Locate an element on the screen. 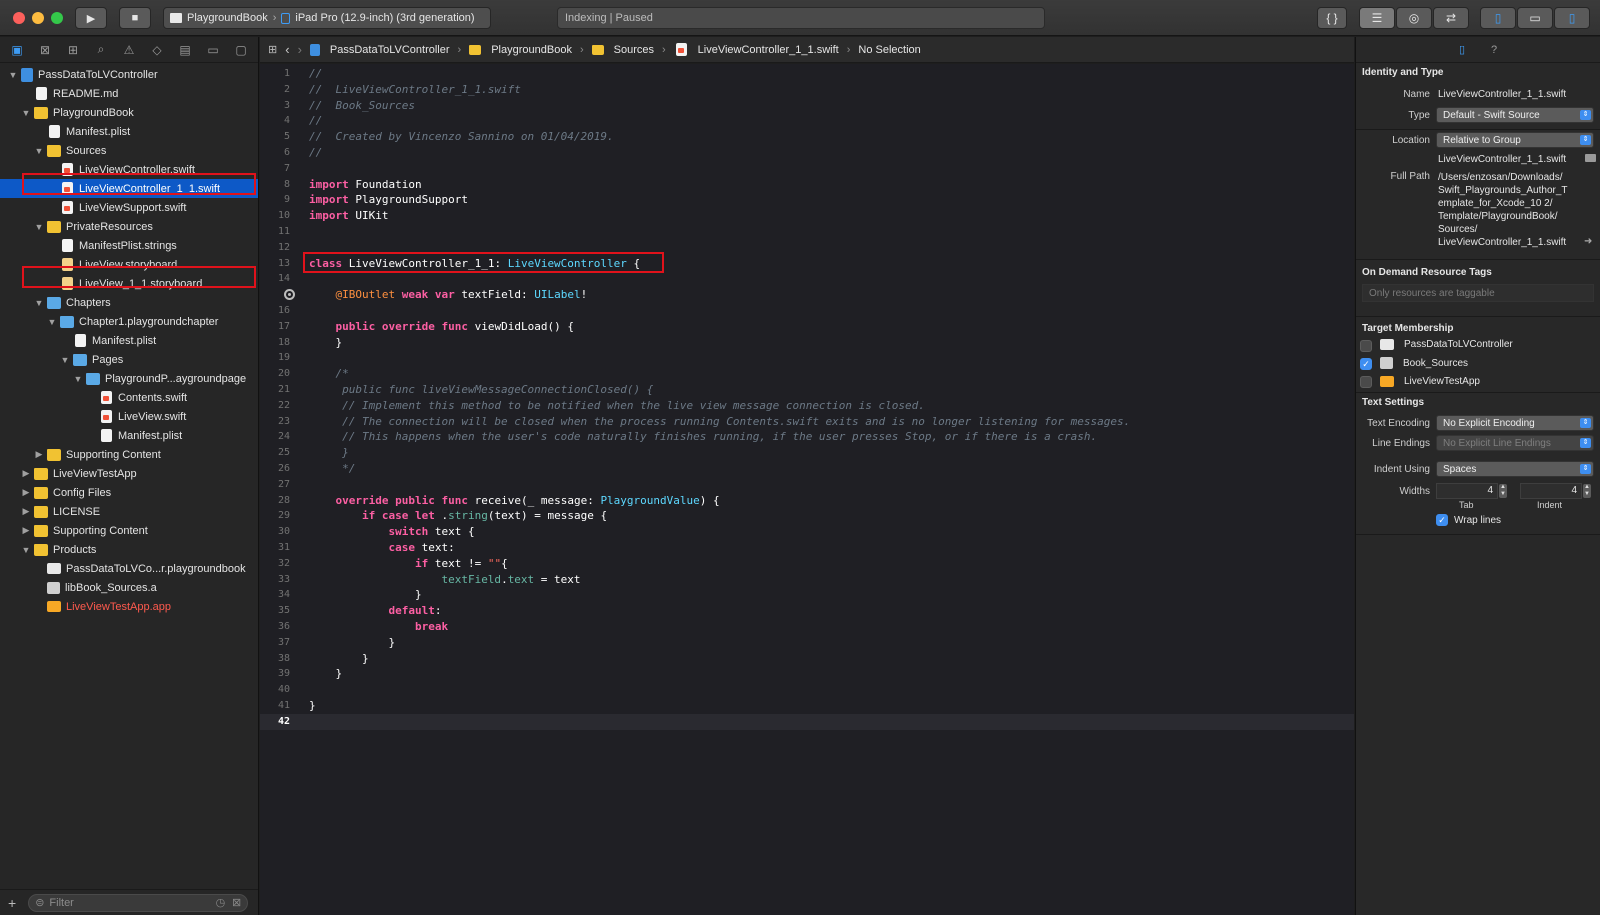 The image size is (1600, 915). target-checkbox-book-sources: ✓ is located at coordinates (1366, 364).